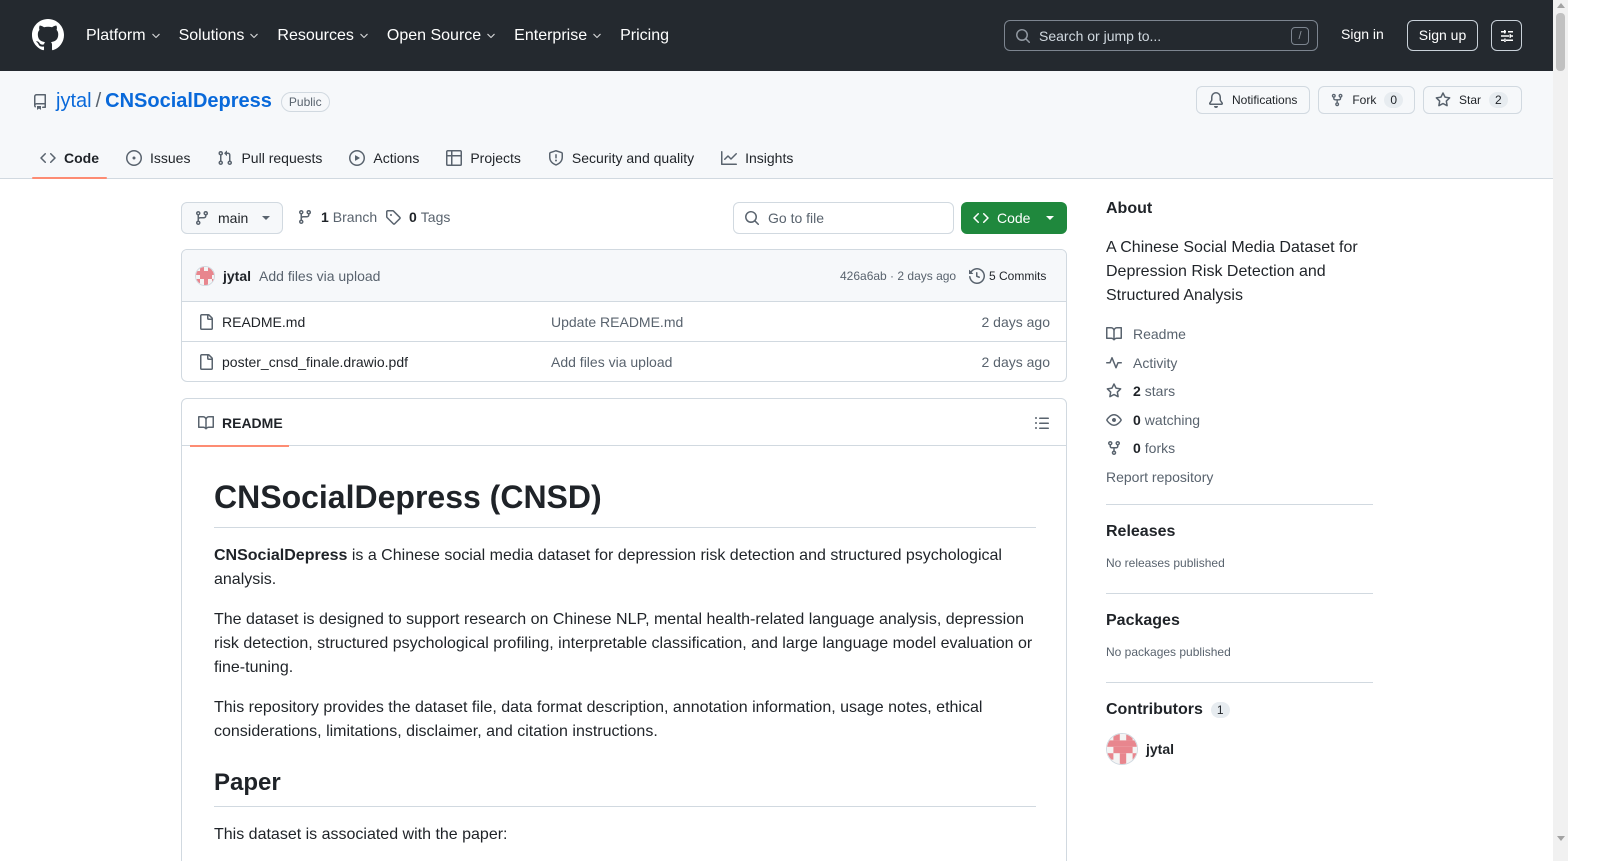  I want to click on branch-name: main, so click(233, 218).